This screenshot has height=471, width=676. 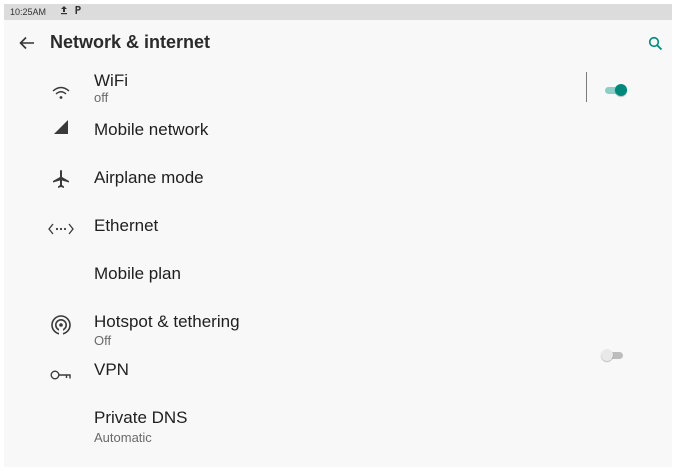 What do you see at coordinates (61, 179) in the screenshot?
I see `airplane-icon` at bounding box center [61, 179].